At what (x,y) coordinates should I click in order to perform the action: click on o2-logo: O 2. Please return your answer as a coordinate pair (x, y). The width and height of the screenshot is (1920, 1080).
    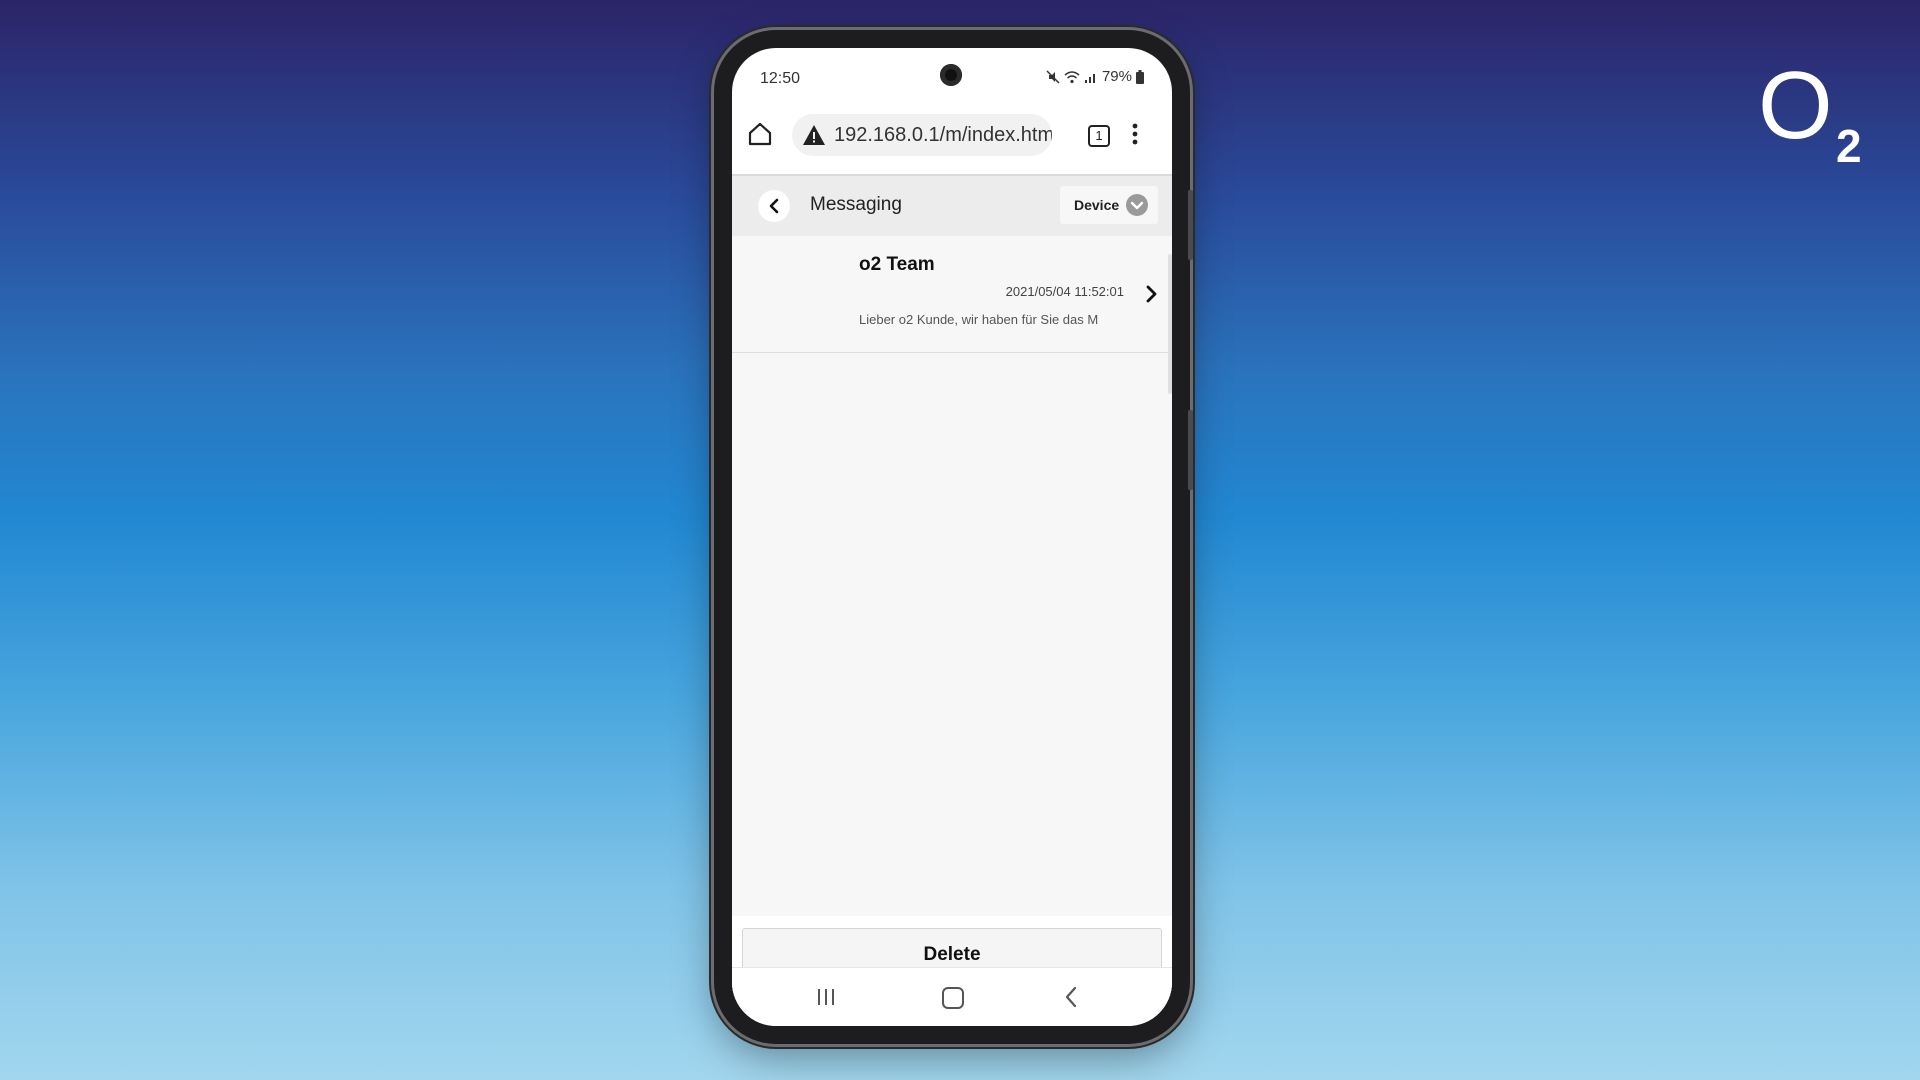
    Looking at the image, I should click on (1810, 111).